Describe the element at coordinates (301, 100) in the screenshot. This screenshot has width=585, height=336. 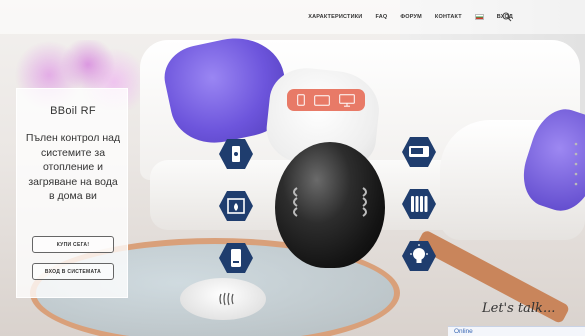
I see `phone-icon` at that location.